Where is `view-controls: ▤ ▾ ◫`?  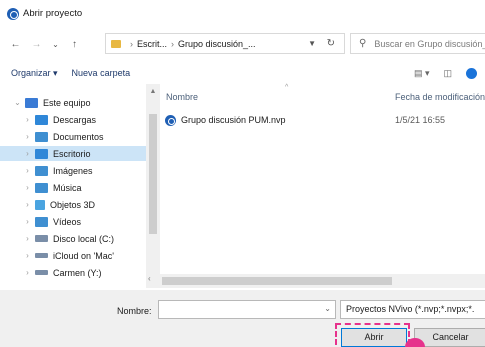 view-controls: ▤ ▾ ◫ is located at coordinates (446, 73).